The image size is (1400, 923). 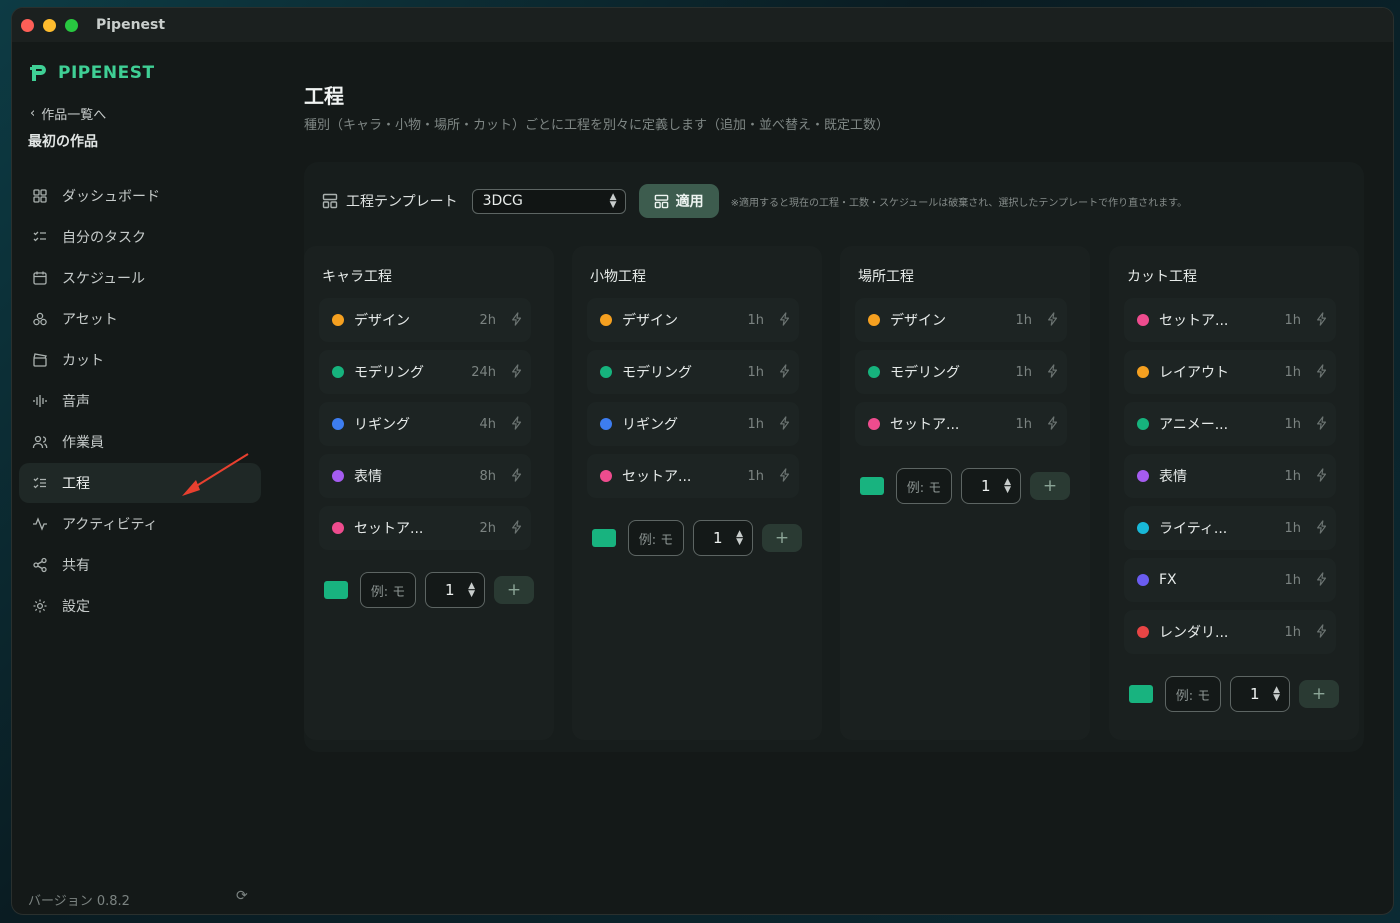 I want to click on sidebar-item-3: アセット, so click(x=140, y=319).